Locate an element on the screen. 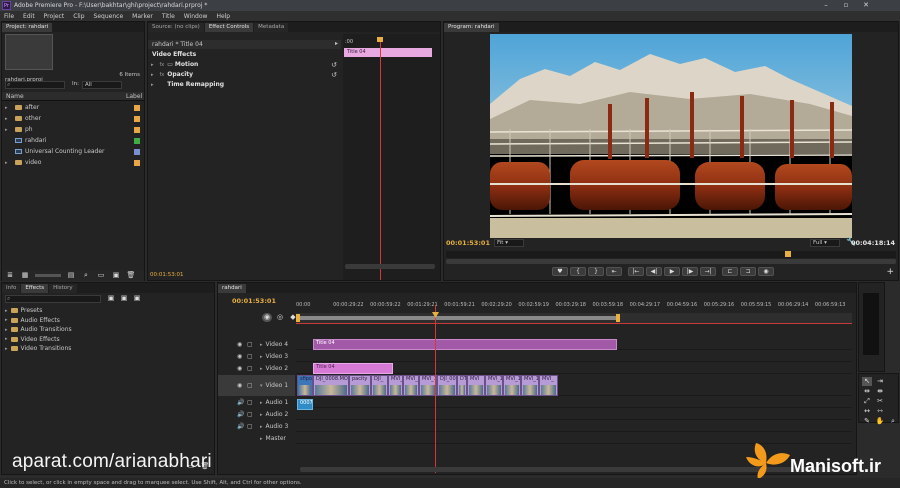 Image resolution: width=900 pixels, height=488 pixels. project-item: ▸ video is located at coordinates (73, 162).